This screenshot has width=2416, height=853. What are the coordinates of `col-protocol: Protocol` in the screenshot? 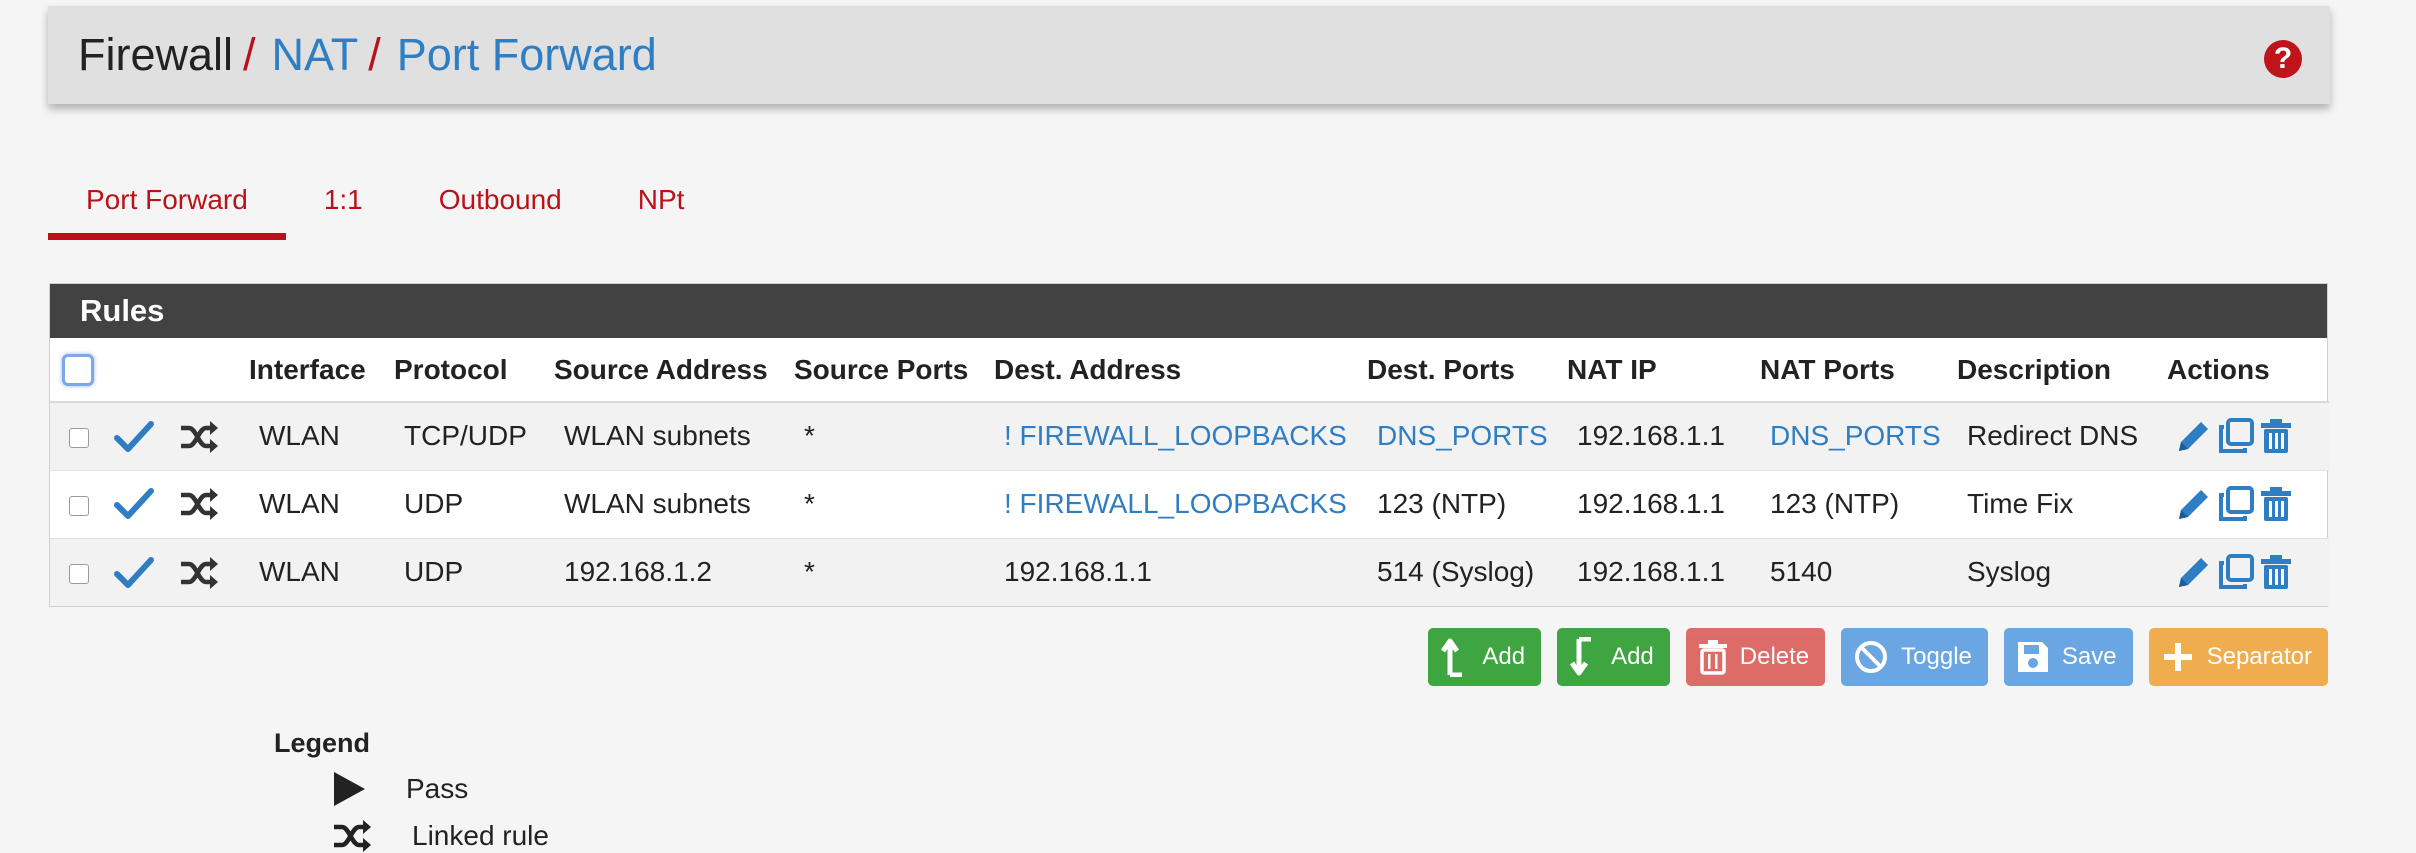 It's located at (470, 370).